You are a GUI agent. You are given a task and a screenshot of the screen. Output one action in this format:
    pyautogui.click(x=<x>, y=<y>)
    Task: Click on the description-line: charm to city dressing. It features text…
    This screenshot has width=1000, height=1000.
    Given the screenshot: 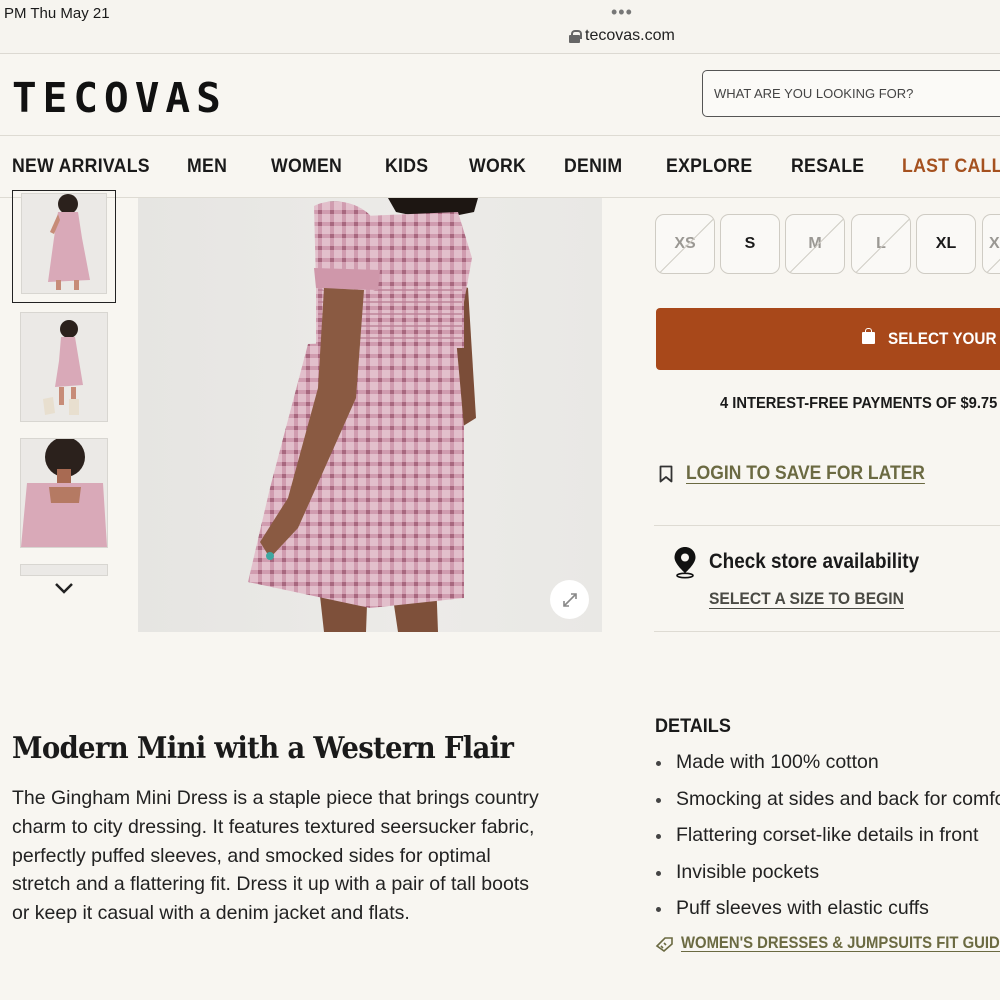 What is the action you would take?
    pyautogui.click(x=273, y=826)
    